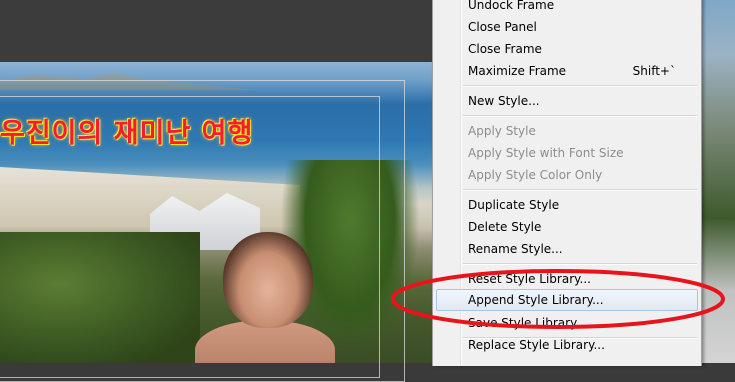 This screenshot has width=735, height=382. What do you see at coordinates (567, 205) in the screenshot?
I see `menu-item-duplicate-style: Duplicate Style` at bounding box center [567, 205].